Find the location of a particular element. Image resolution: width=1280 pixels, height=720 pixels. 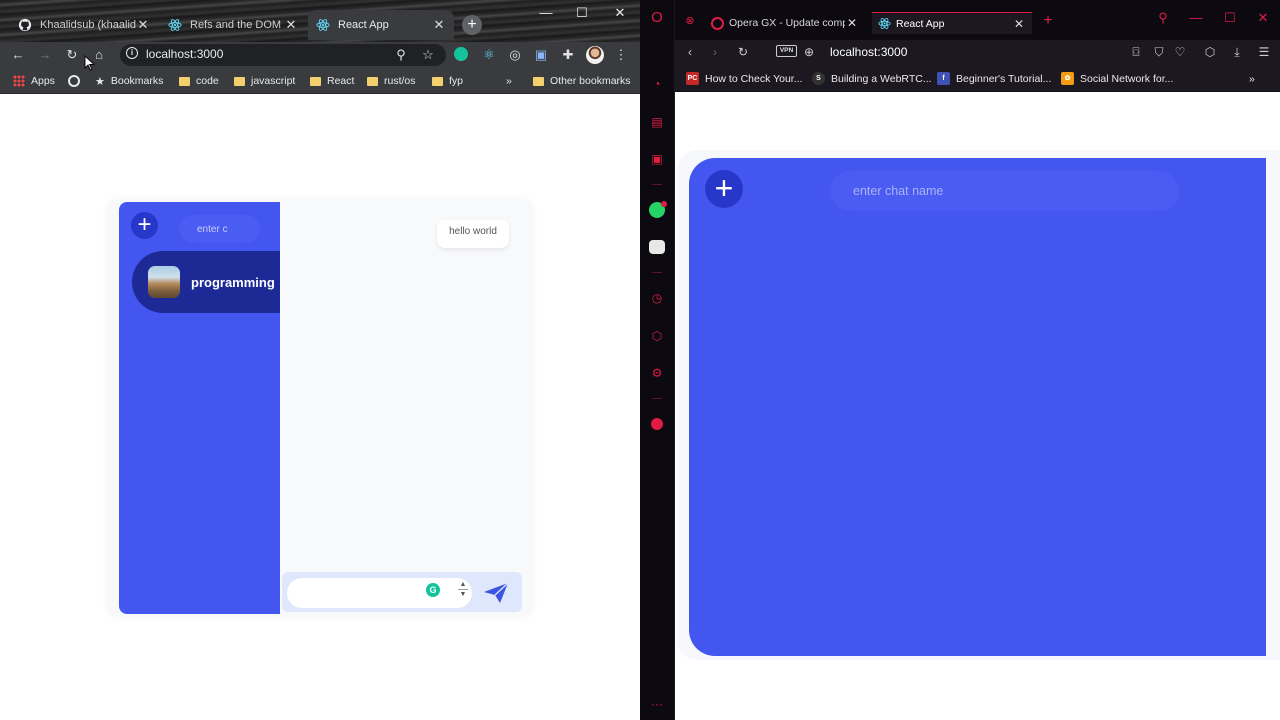

bookmark-star-icon: ☆ is located at coordinates (428, 55).